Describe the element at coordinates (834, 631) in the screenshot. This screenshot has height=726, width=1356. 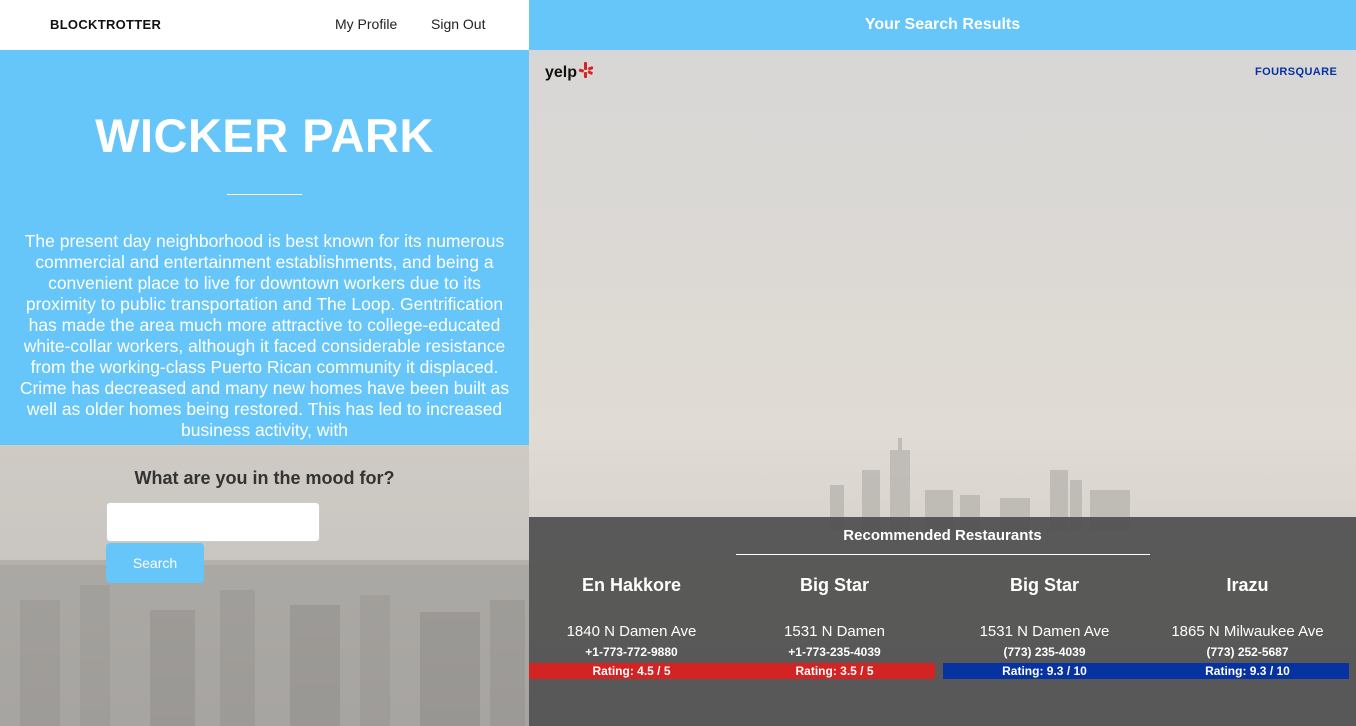
I see `restaurant-address: 1531 N Damen` at that location.